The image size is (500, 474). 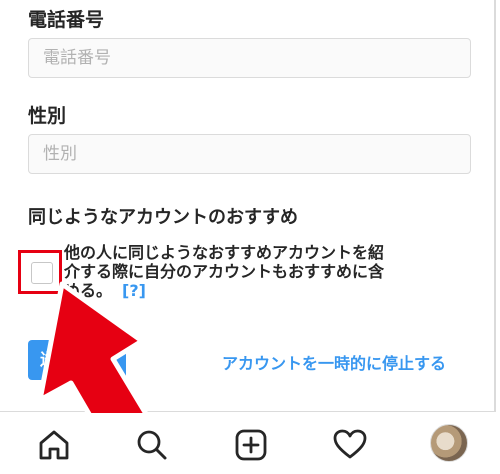 What do you see at coordinates (47, 116) in the screenshot?
I see `gender-label: 性別` at bounding box center [47, 116].